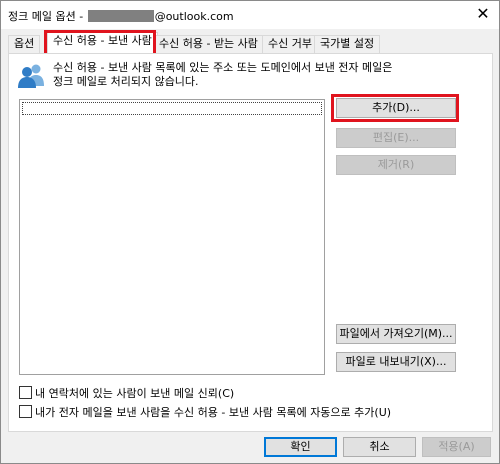  Describe the element at coordinates (347, 44) in the screenshot. I see `tab-international: 국가별 설정` at that location.